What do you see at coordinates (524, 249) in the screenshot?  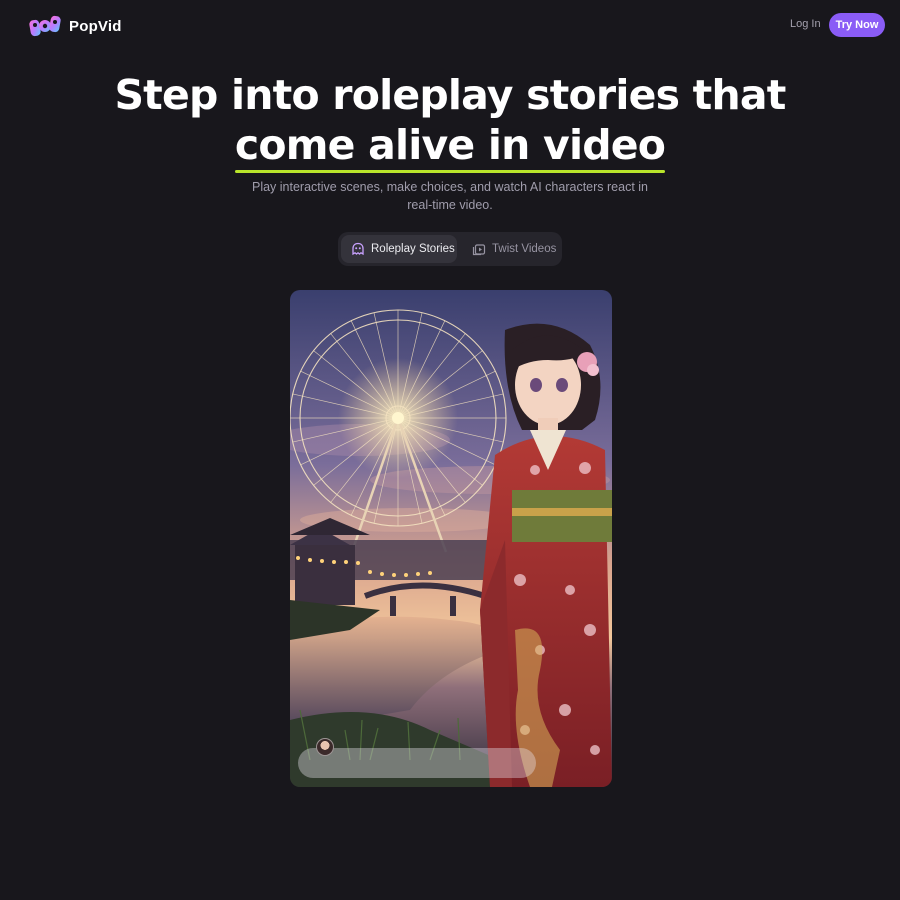 I see `tab-label: Twist Videos` at bounding box center [524, 249].